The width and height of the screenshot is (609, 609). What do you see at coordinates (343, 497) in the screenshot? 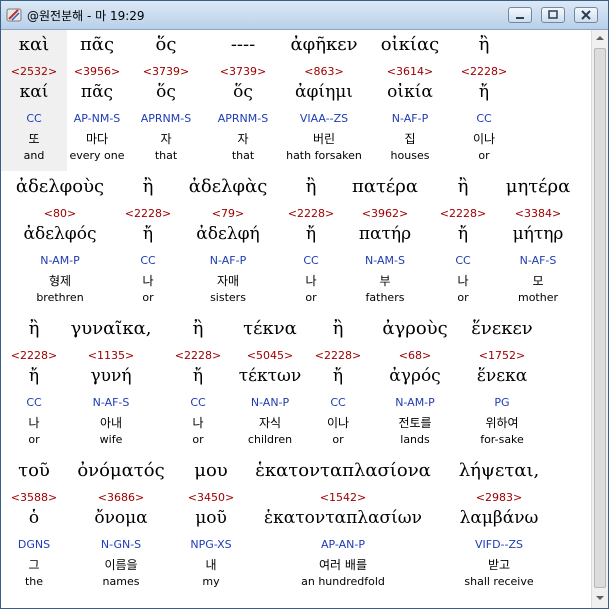
I see `strongs-number: <1542>` at bounding box center [343, 497].